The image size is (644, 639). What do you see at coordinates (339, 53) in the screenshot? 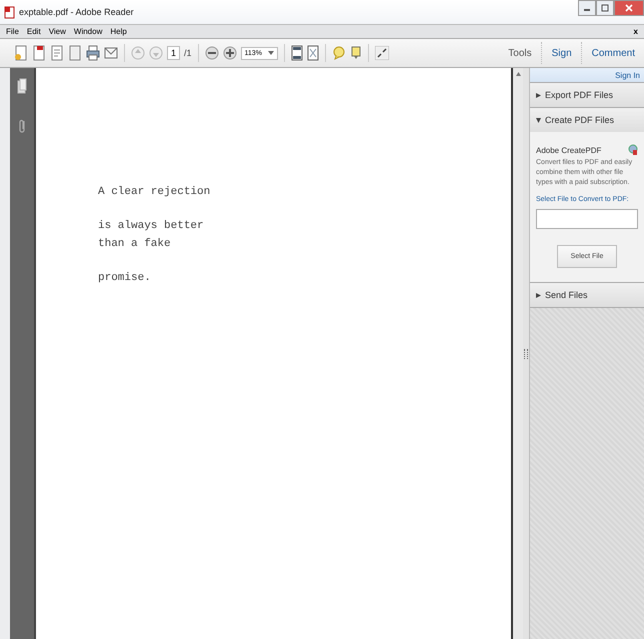
I see `comment-icon` at bounding box center [339, 53].